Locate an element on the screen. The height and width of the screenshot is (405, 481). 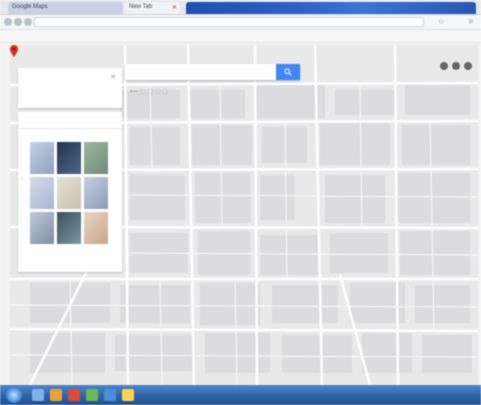
browser-tab: Google Maps is located at coordinates (65, 8).